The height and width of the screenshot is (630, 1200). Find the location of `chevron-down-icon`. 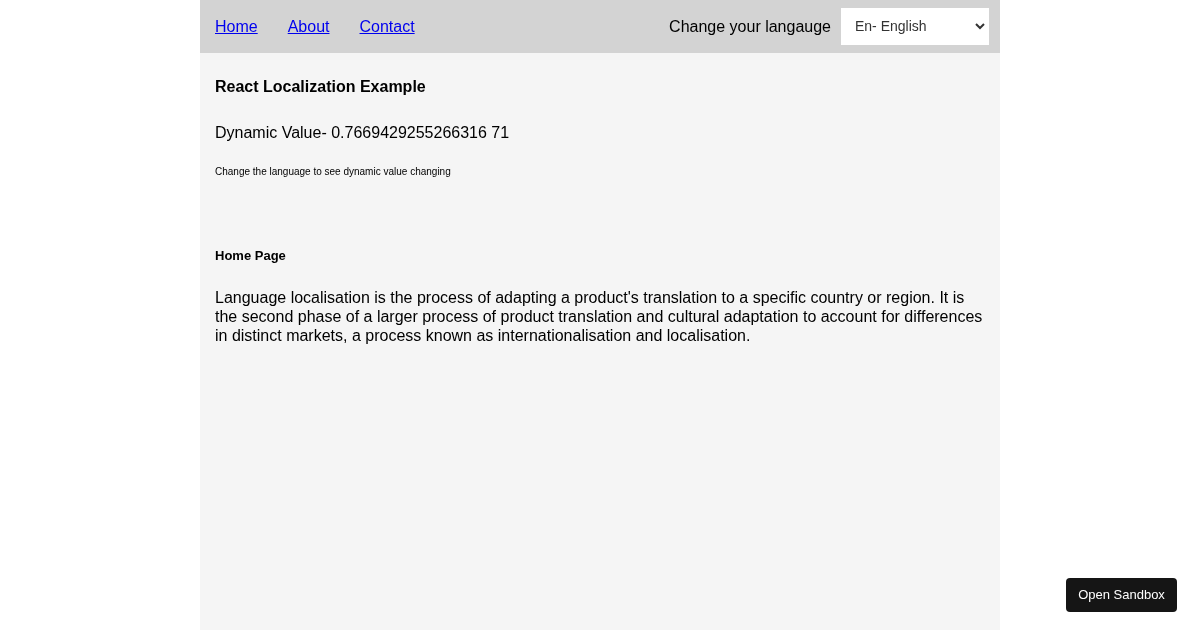

chevron-down-icon is located at coordinates (980, 26).